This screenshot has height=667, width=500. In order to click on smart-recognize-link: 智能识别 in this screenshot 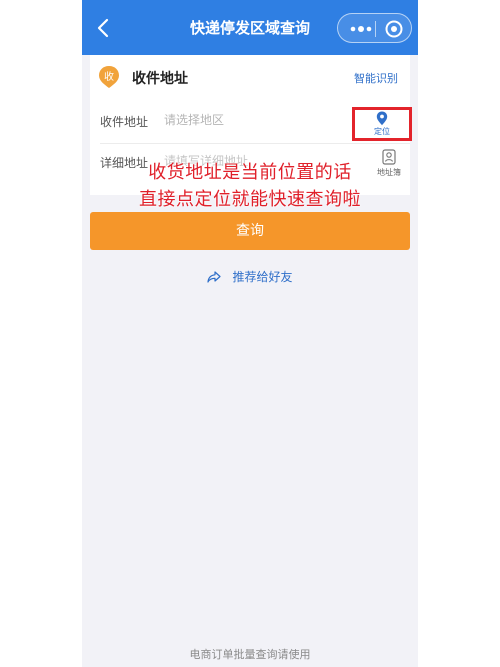, I will do `click(376, 78)`.